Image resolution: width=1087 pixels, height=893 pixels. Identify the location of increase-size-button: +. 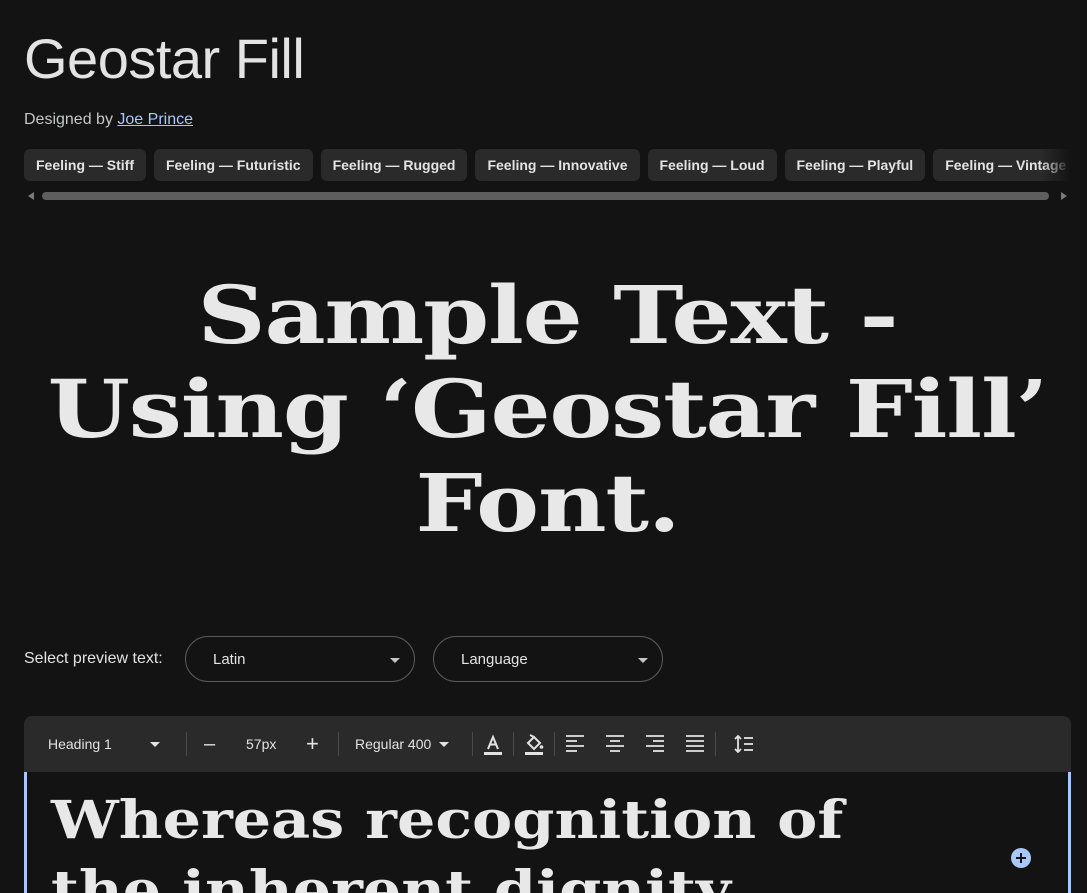
(312, 744).